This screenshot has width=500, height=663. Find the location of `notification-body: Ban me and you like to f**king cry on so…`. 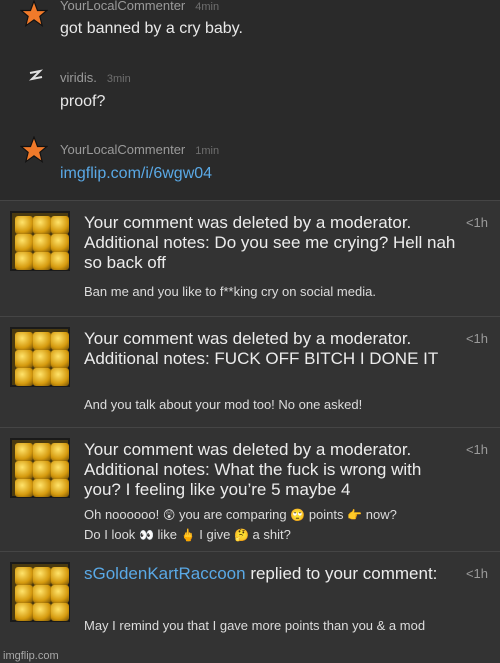

notification-body: Ban me and you like to f**king cry on so… is located at coordinates (230, 291).